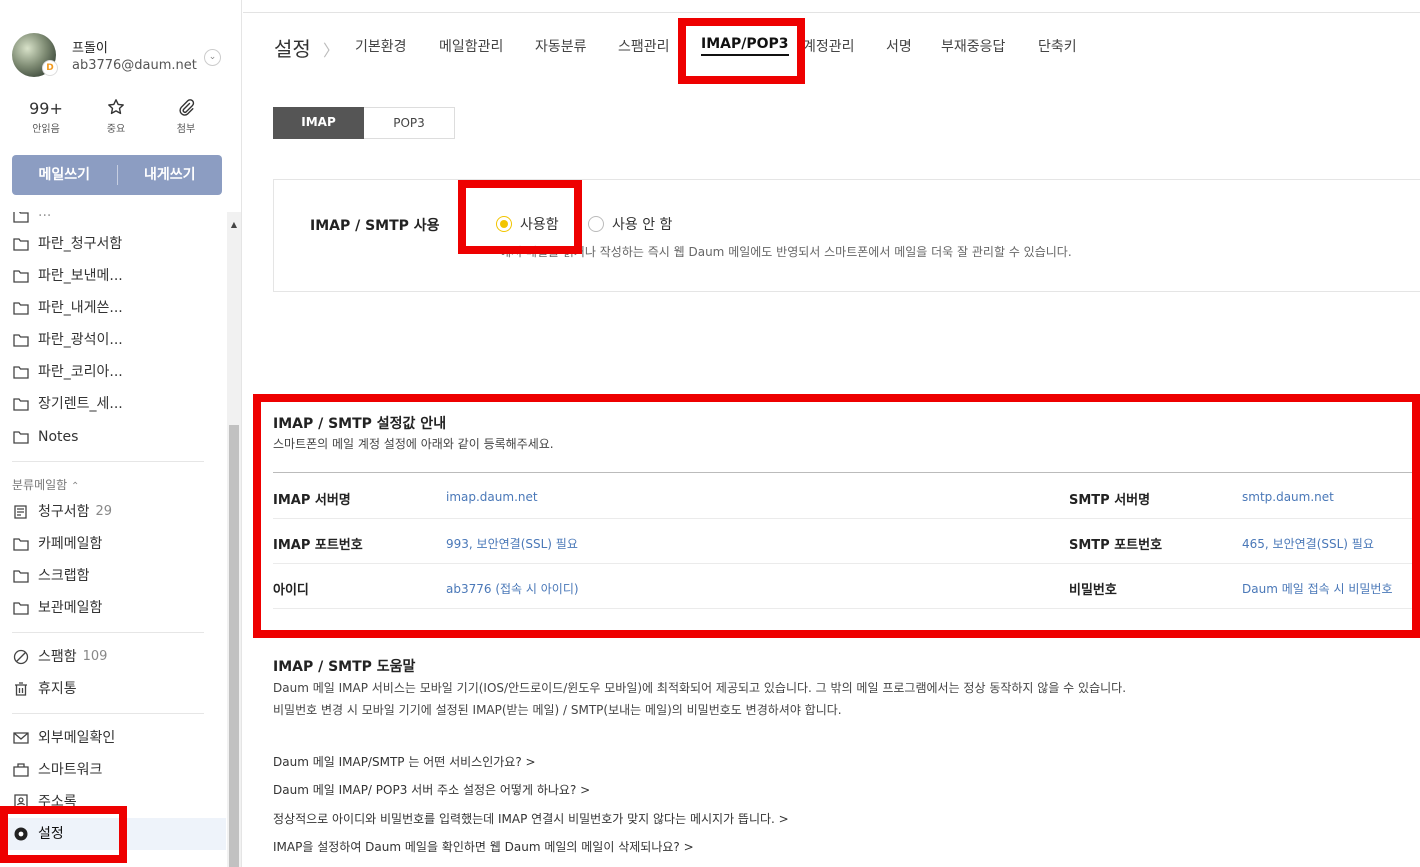  Describe the element at coordinates (539, 225) in the screenshot. I see `radio-label: 사용함` at that location.